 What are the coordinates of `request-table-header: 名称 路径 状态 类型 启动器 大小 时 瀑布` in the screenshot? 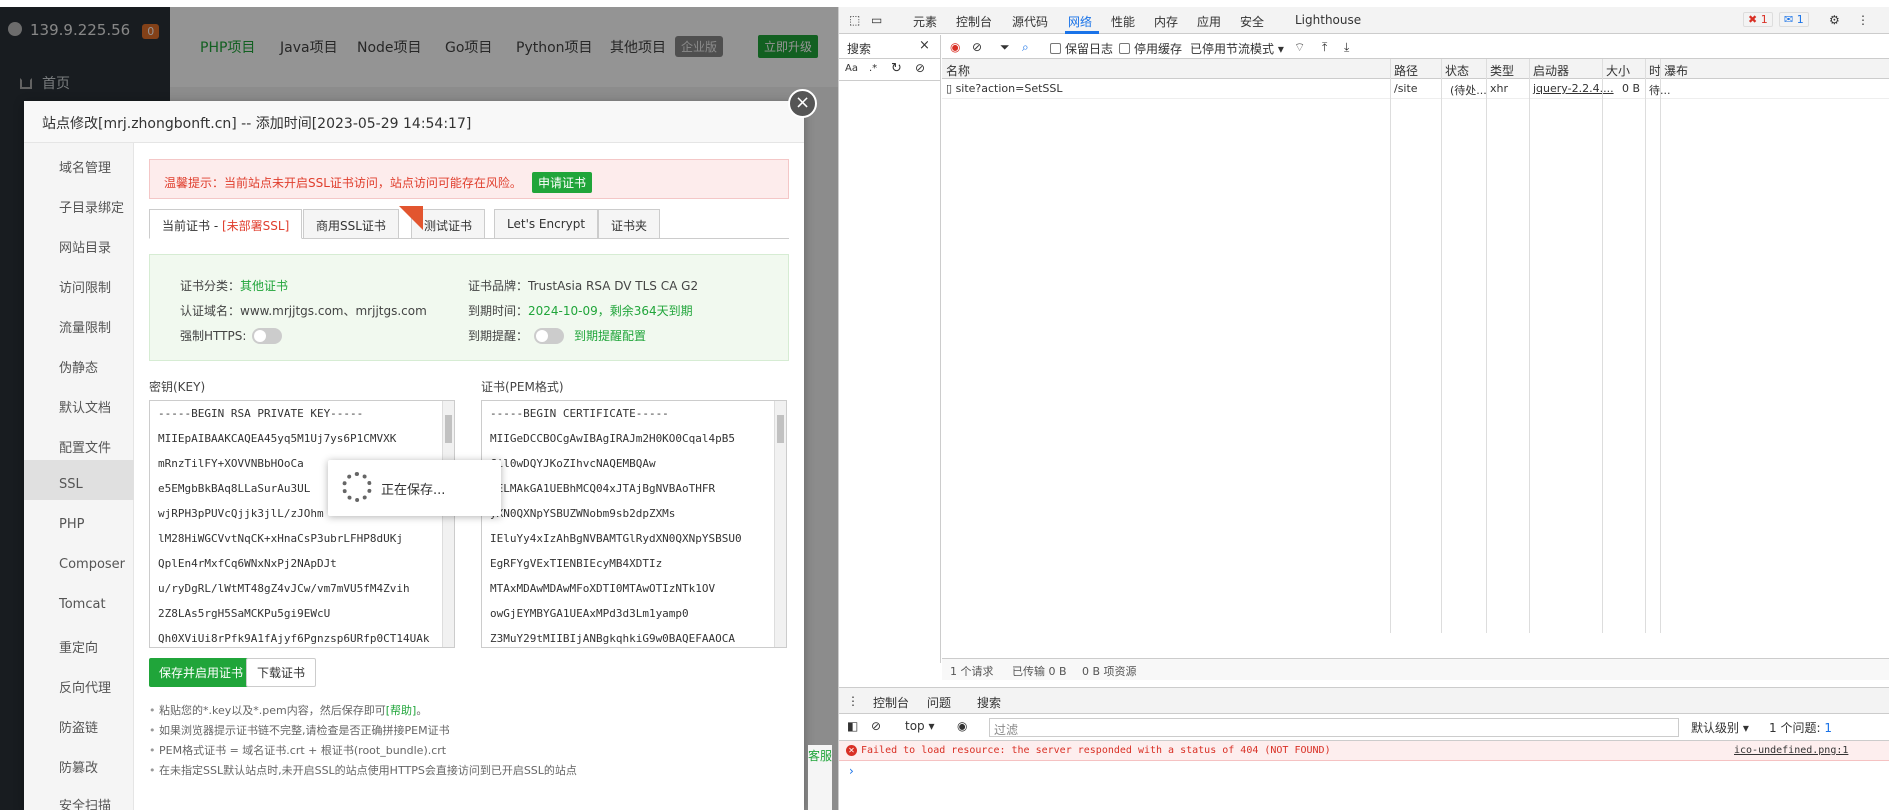 It's located at (1415, 69).